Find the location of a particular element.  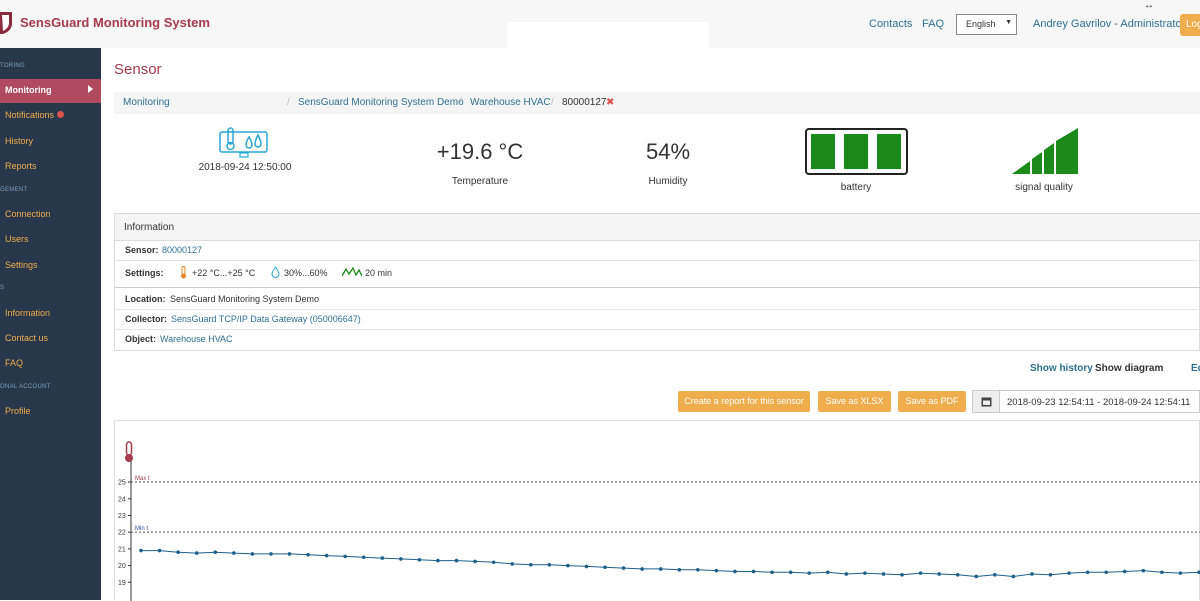

y-tick-label: 19 is located at coordinates (122, 583).